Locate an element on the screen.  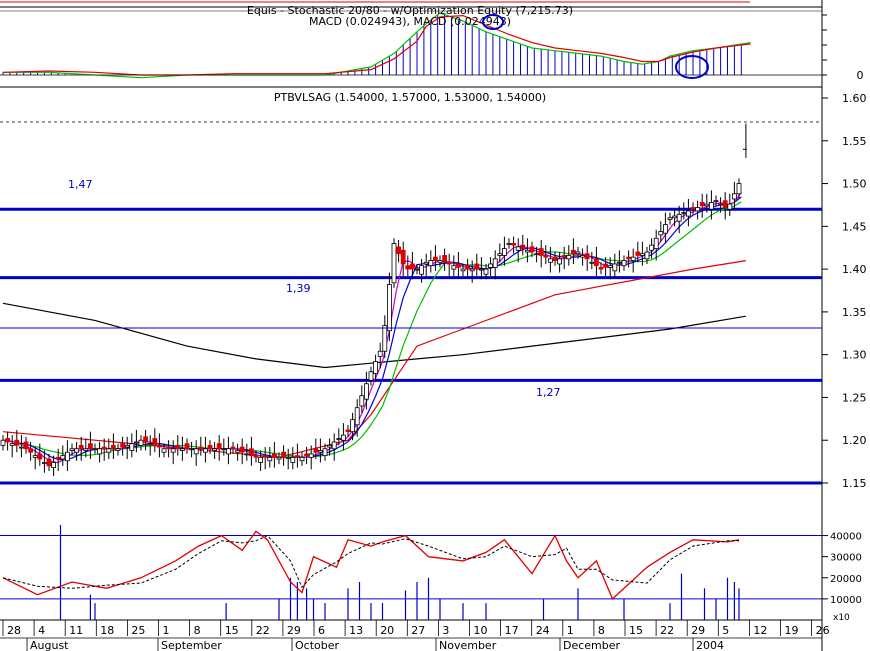
day-tick-label: 1 is located at coordinates (570, 630).